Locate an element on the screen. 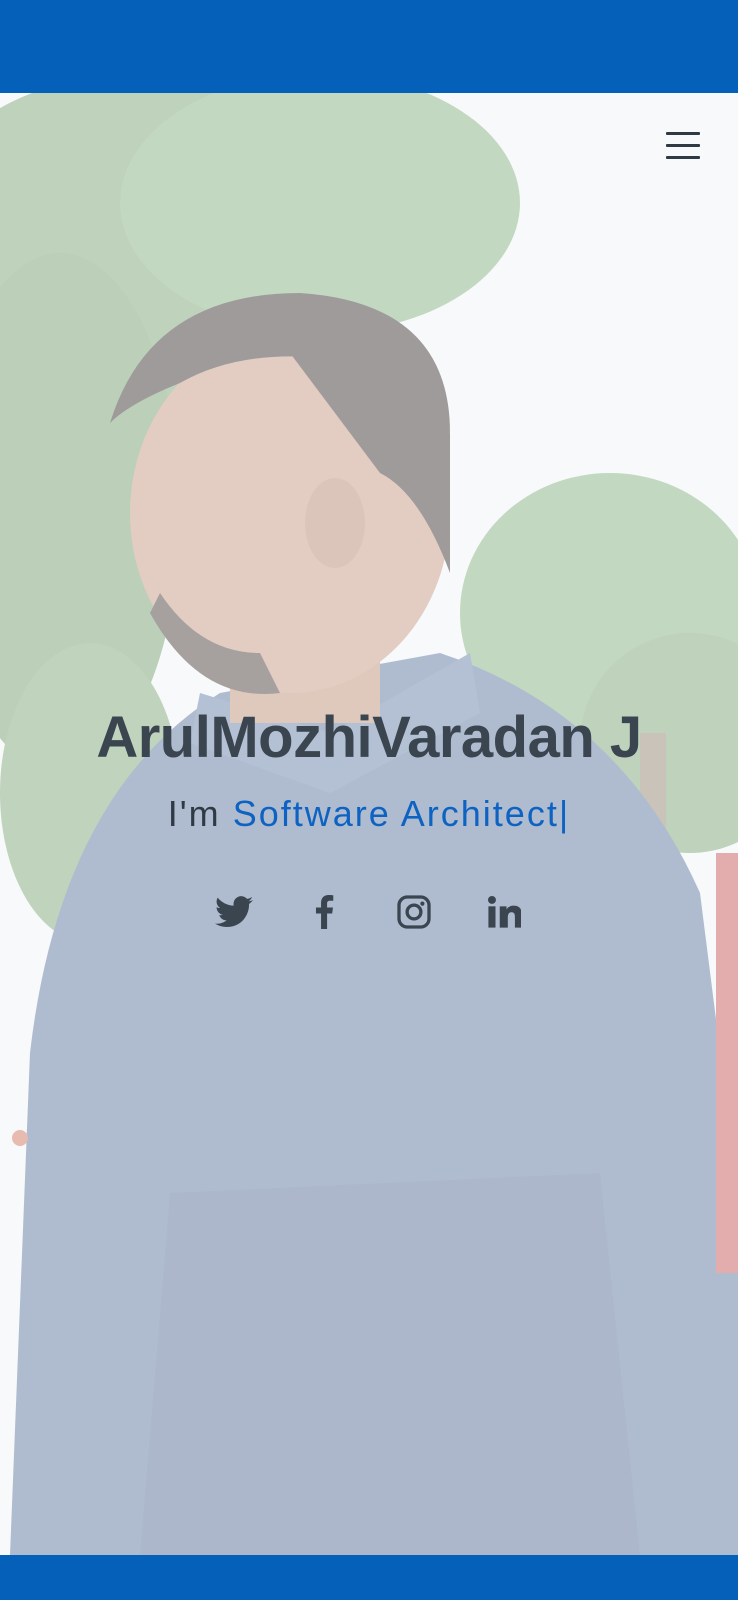 This screenshot has width=738, height=1600. hamburger-menu-icon is located at coordinates (683, 133).